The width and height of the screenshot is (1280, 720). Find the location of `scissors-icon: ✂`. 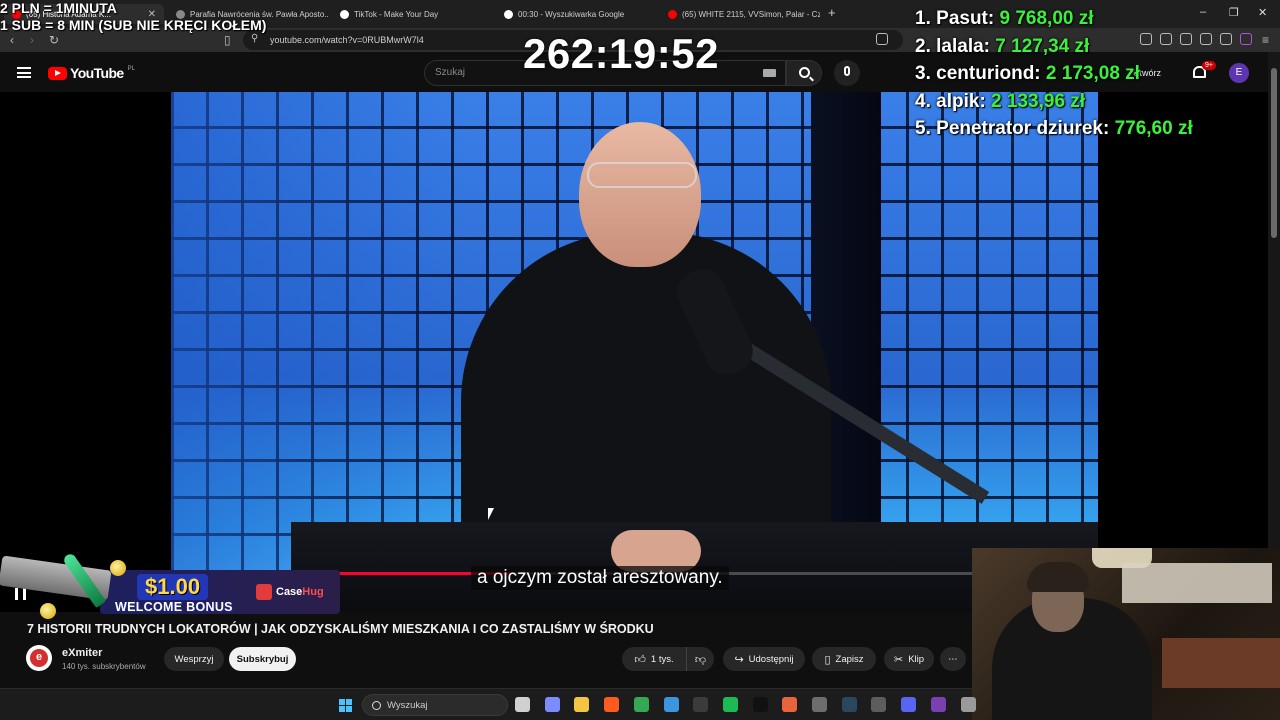

scissors-icon: ✂ is located at coordinates (898, 659).